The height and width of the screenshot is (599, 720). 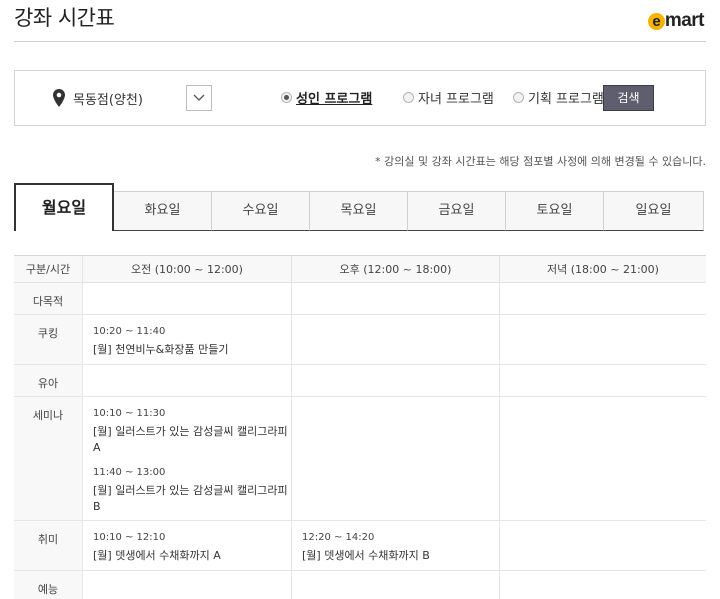 What do you see at coordinates (654, 211) in the screenshot?
I see `tab-day-6: 일요일` at bounding box center [654, 211].